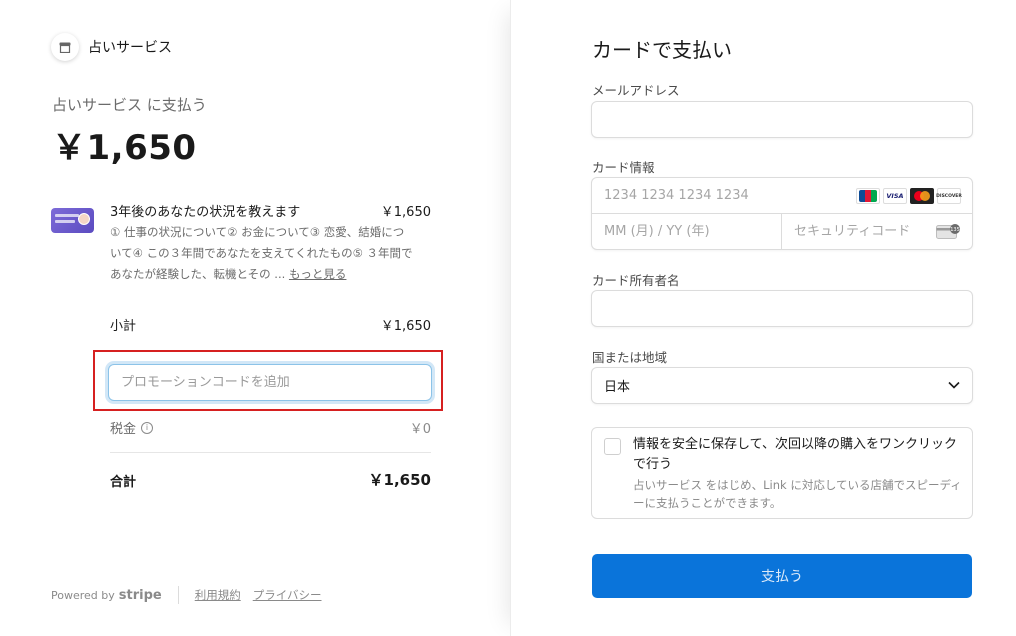 The width and height of the screenshot is (1016, 636). What do you see at coordinates (630, 357) in the screenshot?
I see `country-label: 国または地域` at bounding box center [630, 357].